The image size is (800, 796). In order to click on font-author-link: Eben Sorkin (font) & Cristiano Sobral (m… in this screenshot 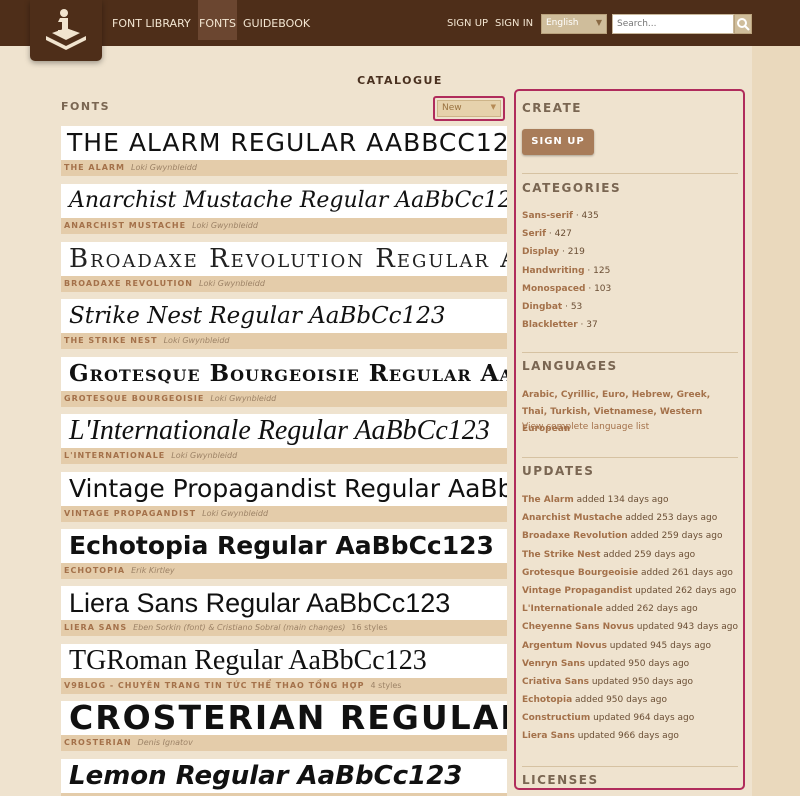, I will do `click(239, 627)`.